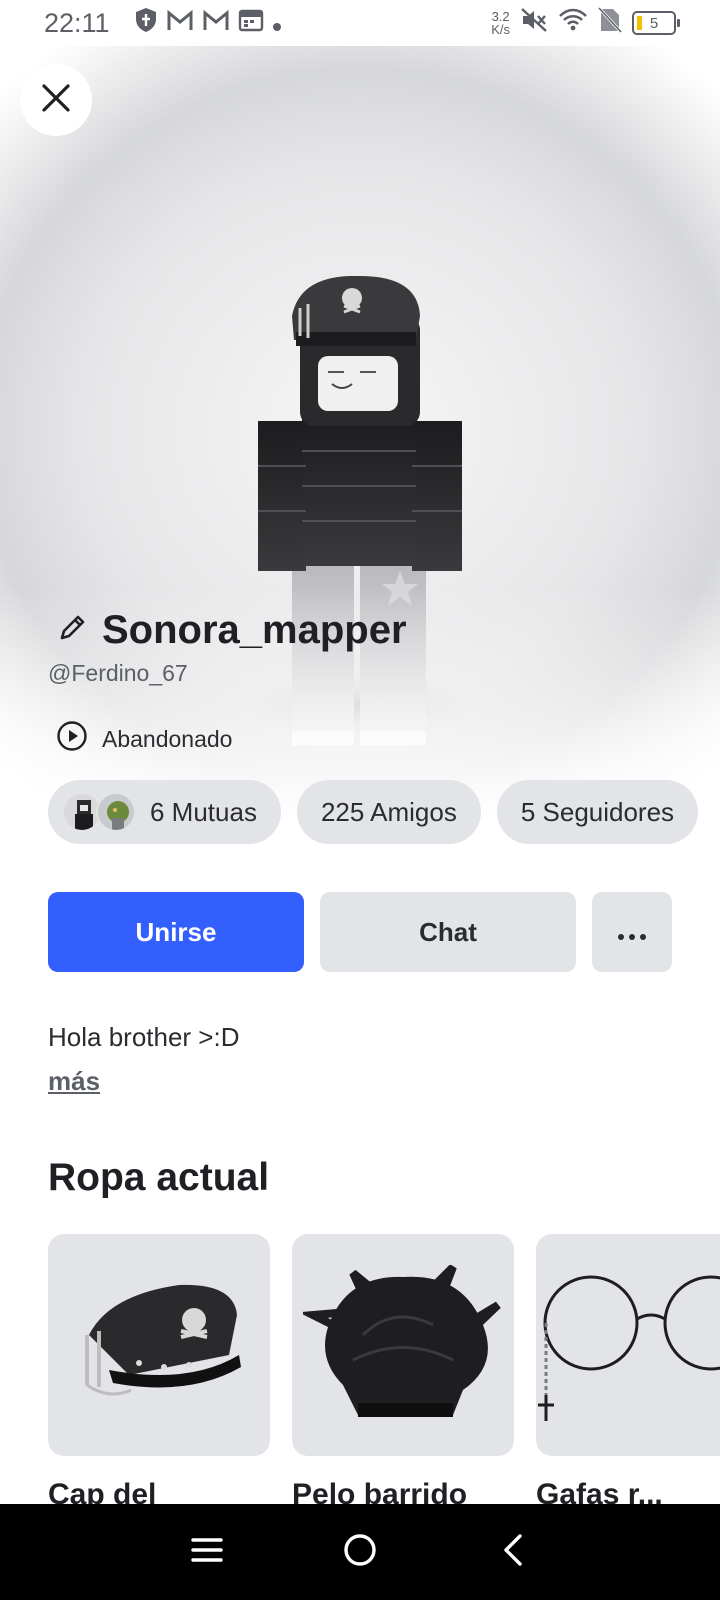 Image resolution: width=720 pixels, height=1600 pixels. I want to click on menu-icon, so click(206, 1552).